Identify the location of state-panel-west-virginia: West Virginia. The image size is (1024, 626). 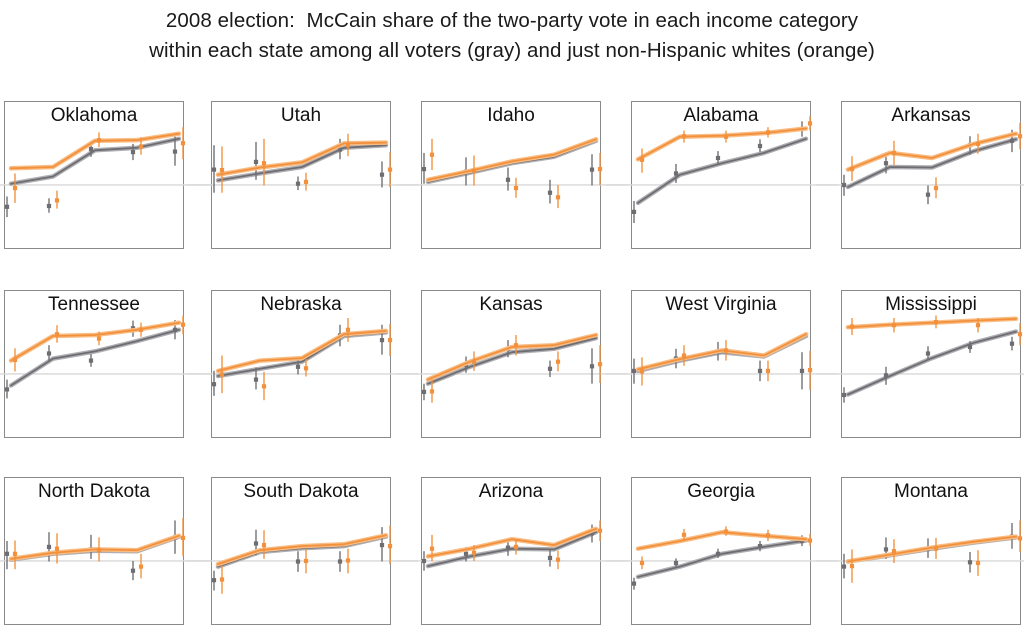
(722, 364).